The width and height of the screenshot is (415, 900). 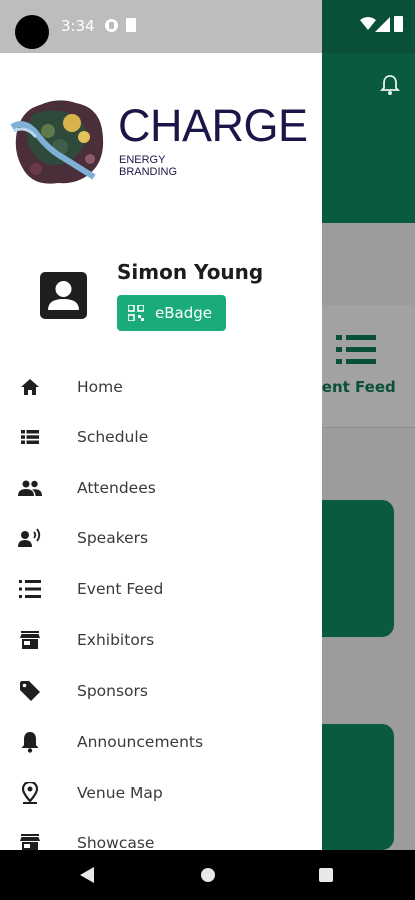 I want to click on sd-card-icon, so click(x=131, y=25).